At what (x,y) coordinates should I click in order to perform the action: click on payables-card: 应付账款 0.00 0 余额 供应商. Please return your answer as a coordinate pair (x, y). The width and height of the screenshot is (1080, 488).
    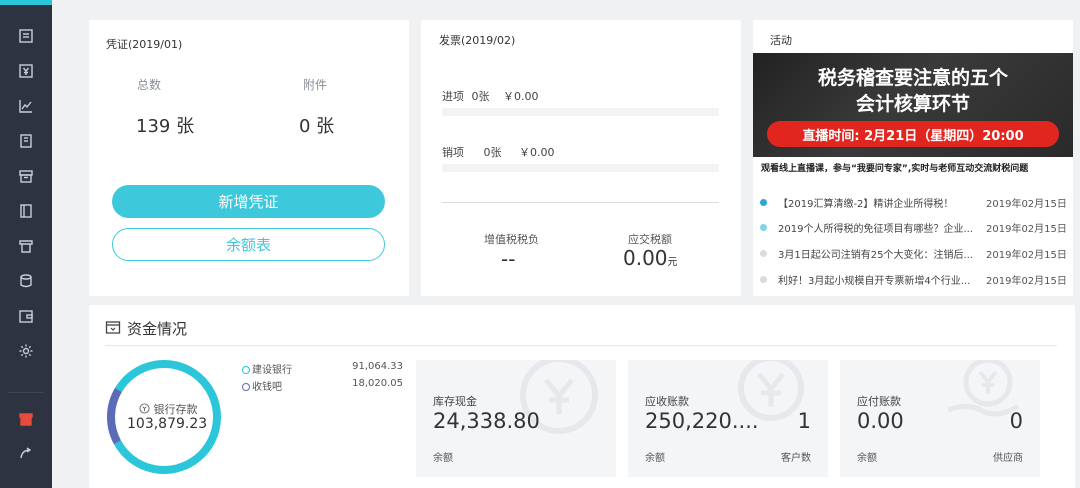
    Looking at the image, I should click on (940, 418).